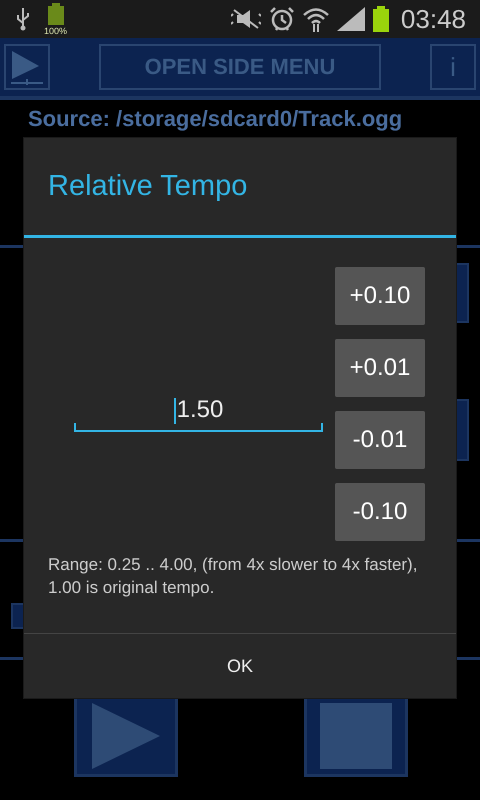  Describe the element at coordinates (126, 736) in the screenshot. I see `play-icon` at that location.